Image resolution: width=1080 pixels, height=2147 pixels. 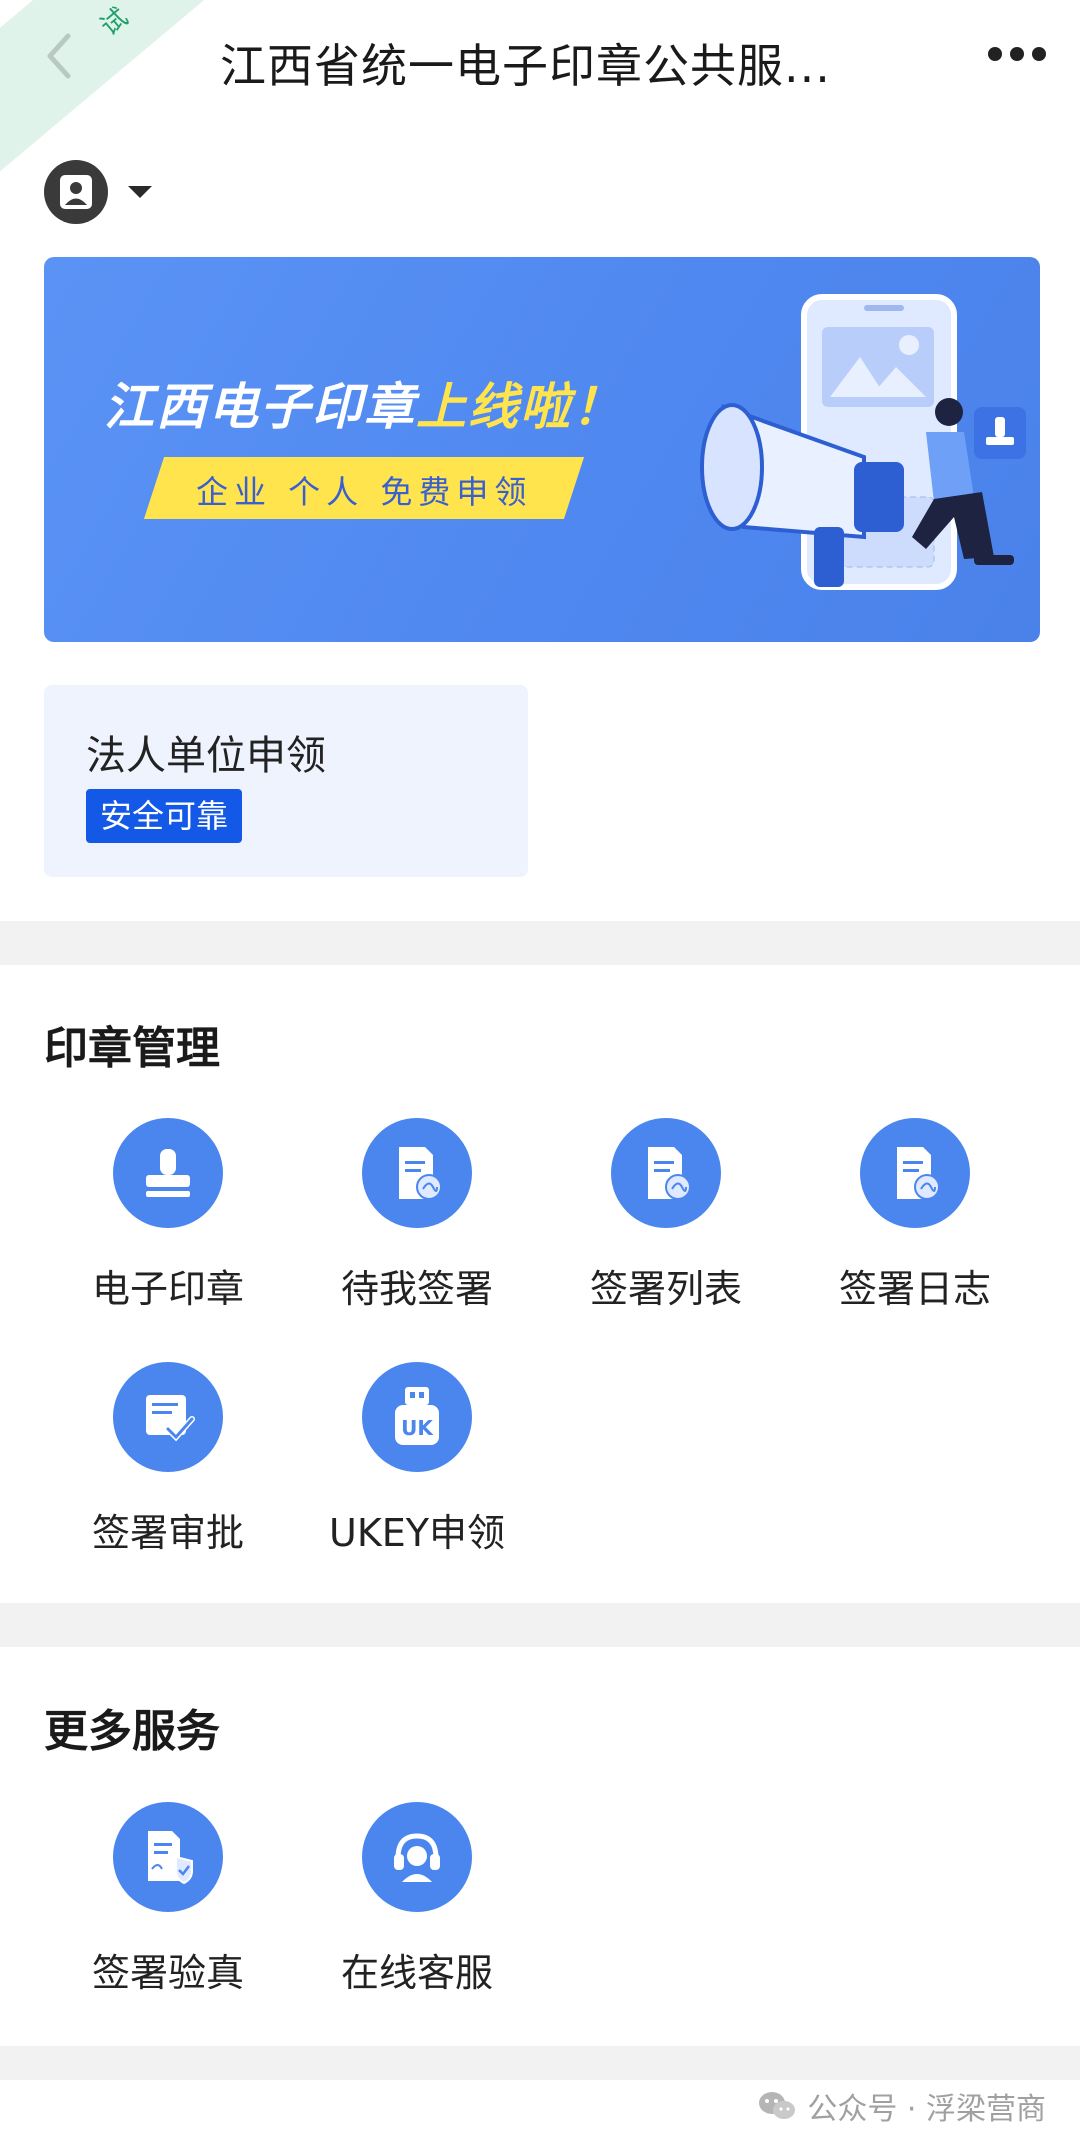 I want to click on entity-apply-card: 法人单位申领 安全可靠, so click(x=286, y=781).